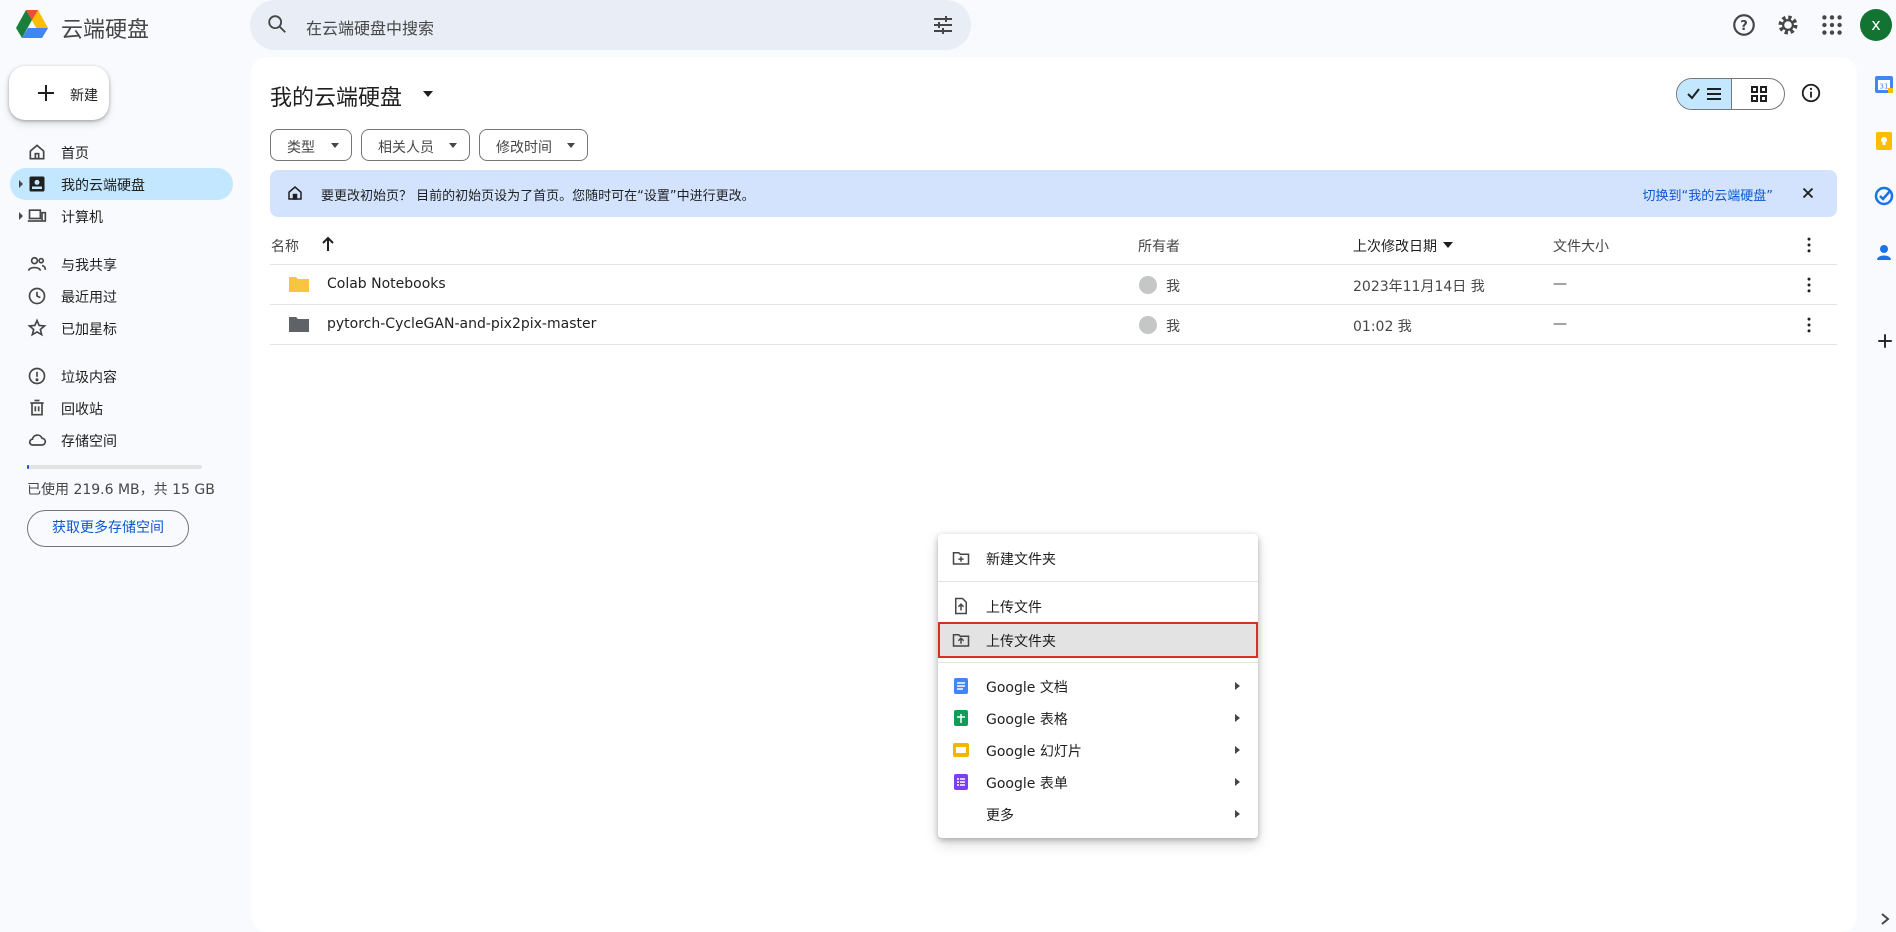  I want to click on home-icon, so click(295, 193).